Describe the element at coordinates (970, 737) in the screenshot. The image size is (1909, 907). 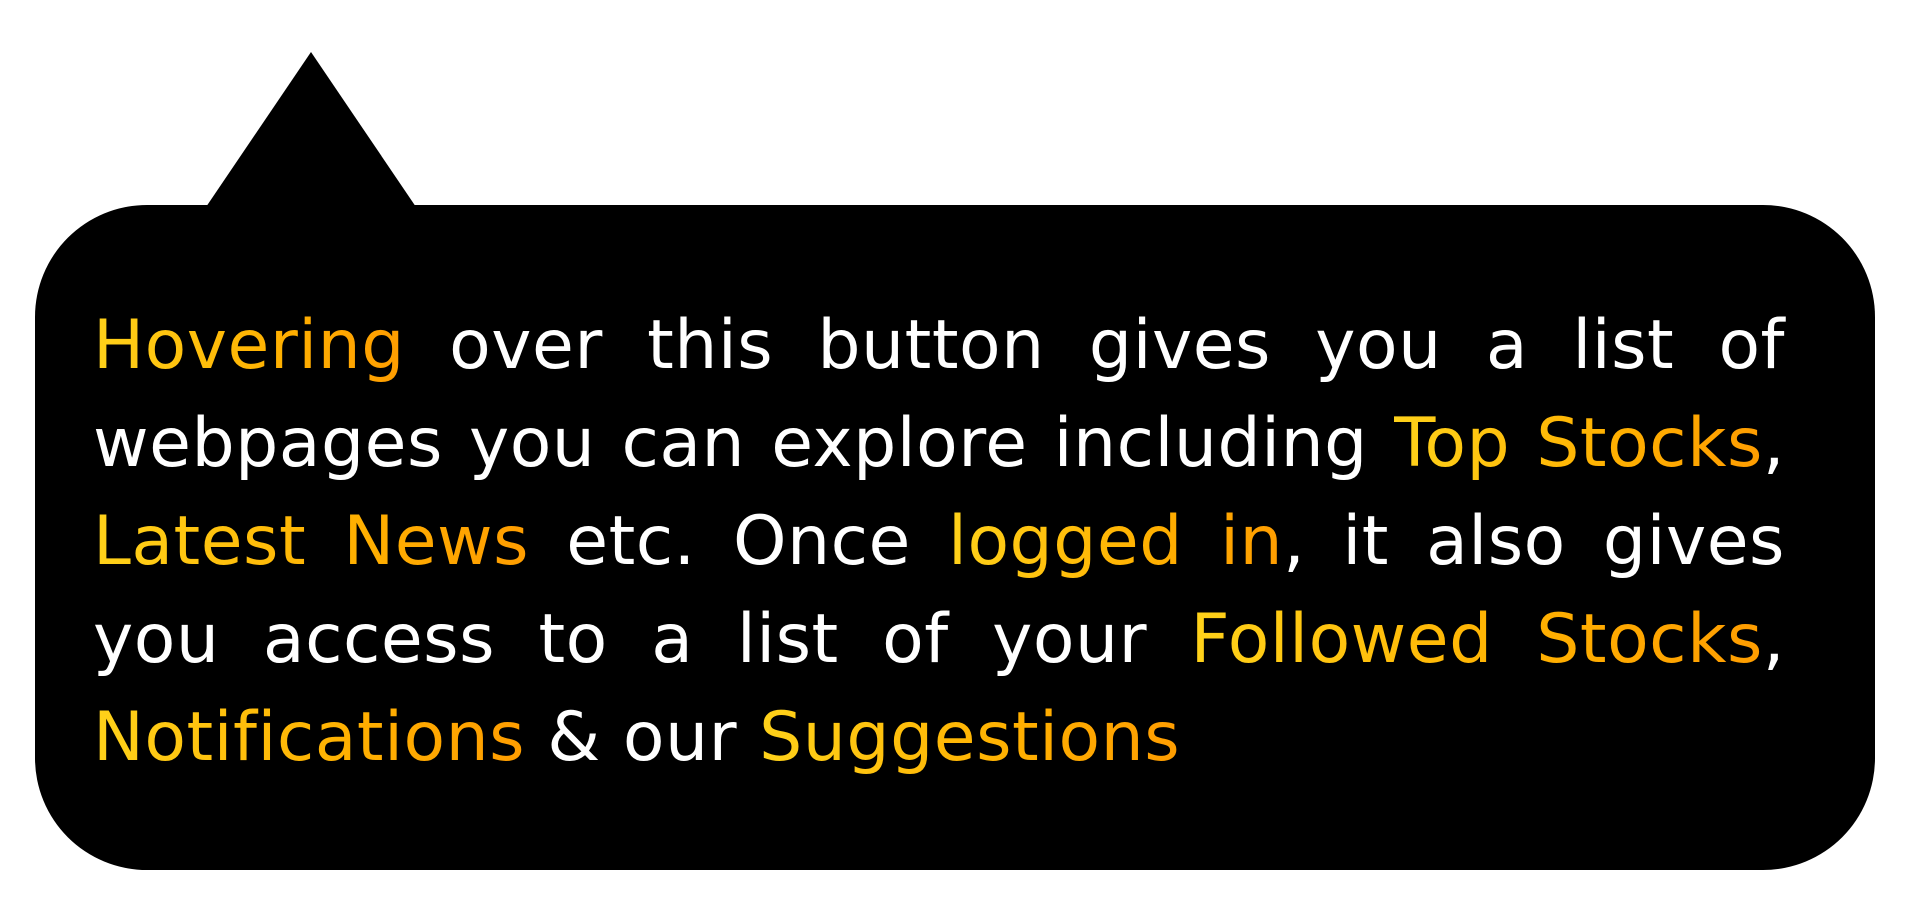
I see `tooltip-highlight-suggestions: Suggestions` at that location.